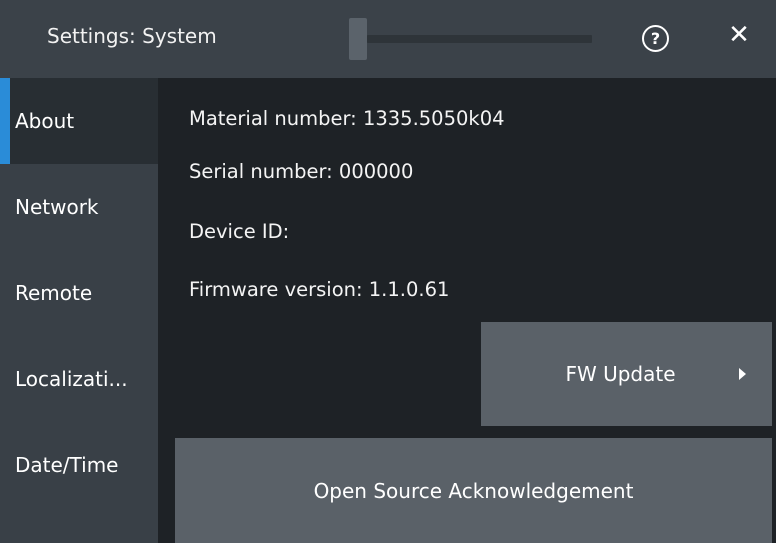 The height and width of the screenshot is (543, 776). What do you see at coordinates (132, 36) in the screenshot?
I see `dialog-title: Settings: System` at bounding box center [132, 36].